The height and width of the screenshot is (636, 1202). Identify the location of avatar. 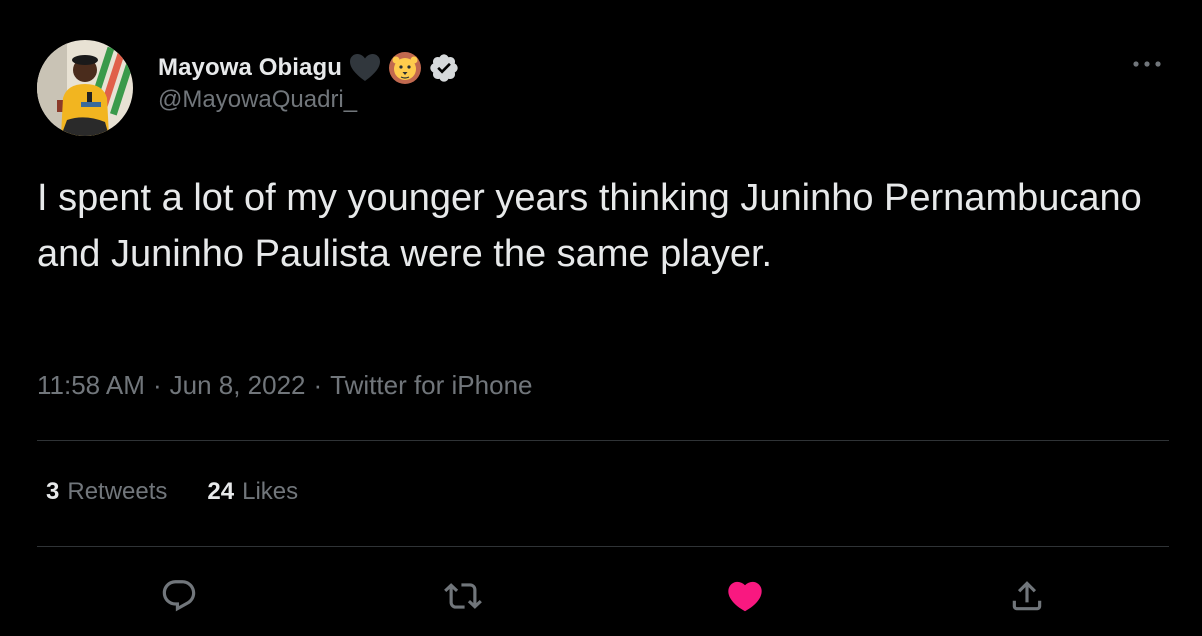
(85, 88).